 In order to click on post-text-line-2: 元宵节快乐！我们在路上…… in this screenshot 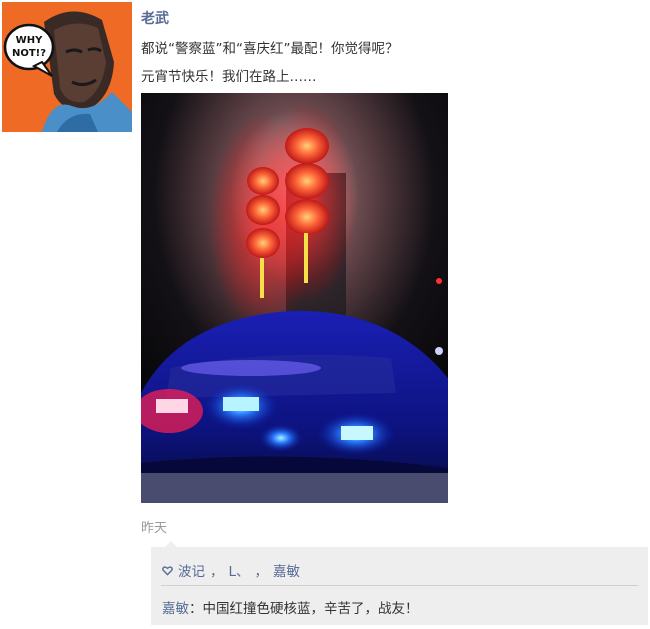, I will do `click(229, 77)`.